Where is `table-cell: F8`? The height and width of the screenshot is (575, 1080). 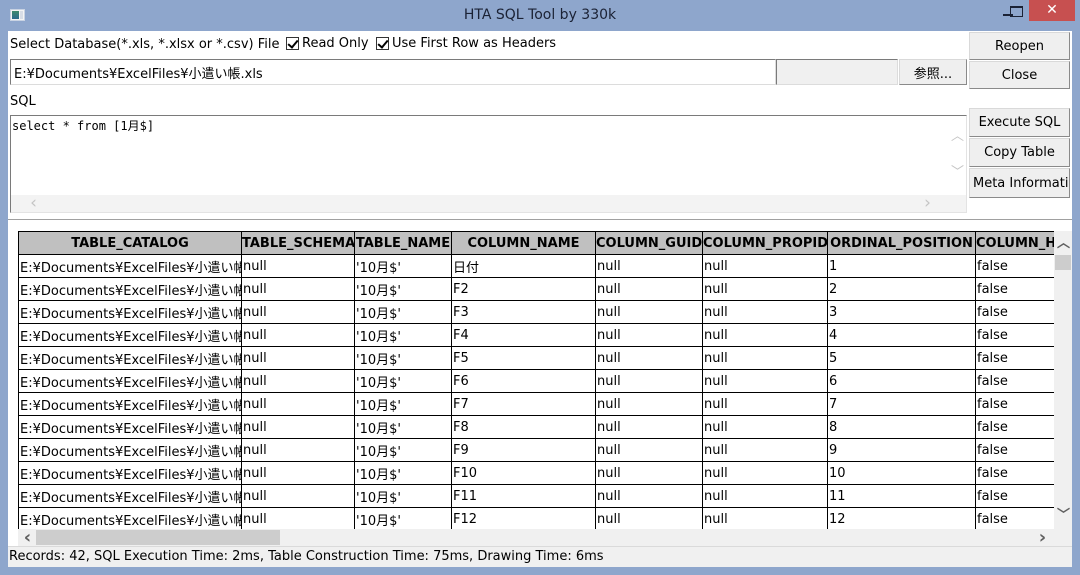
table-cell: F8 is located at coordinates (523, 427).